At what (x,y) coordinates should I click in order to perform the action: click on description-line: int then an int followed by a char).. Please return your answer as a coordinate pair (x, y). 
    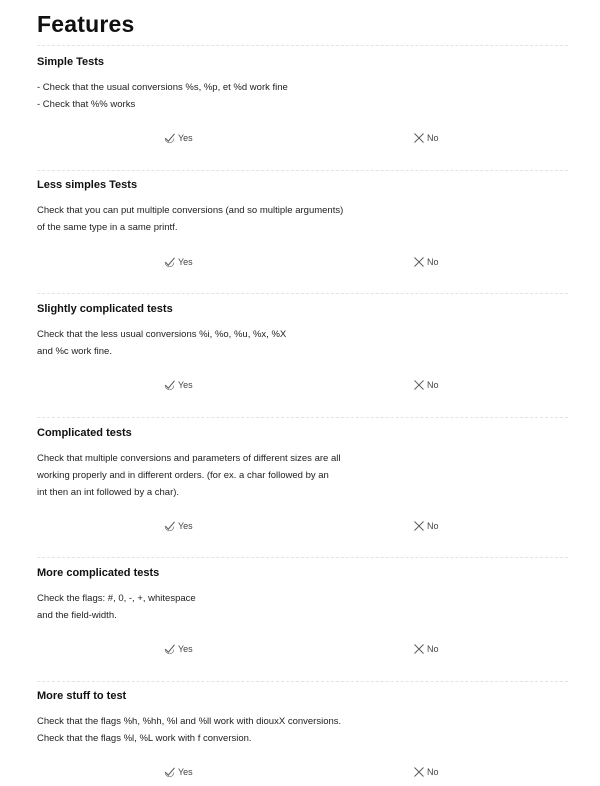
    Looking at the image, I should click on (108, 492).